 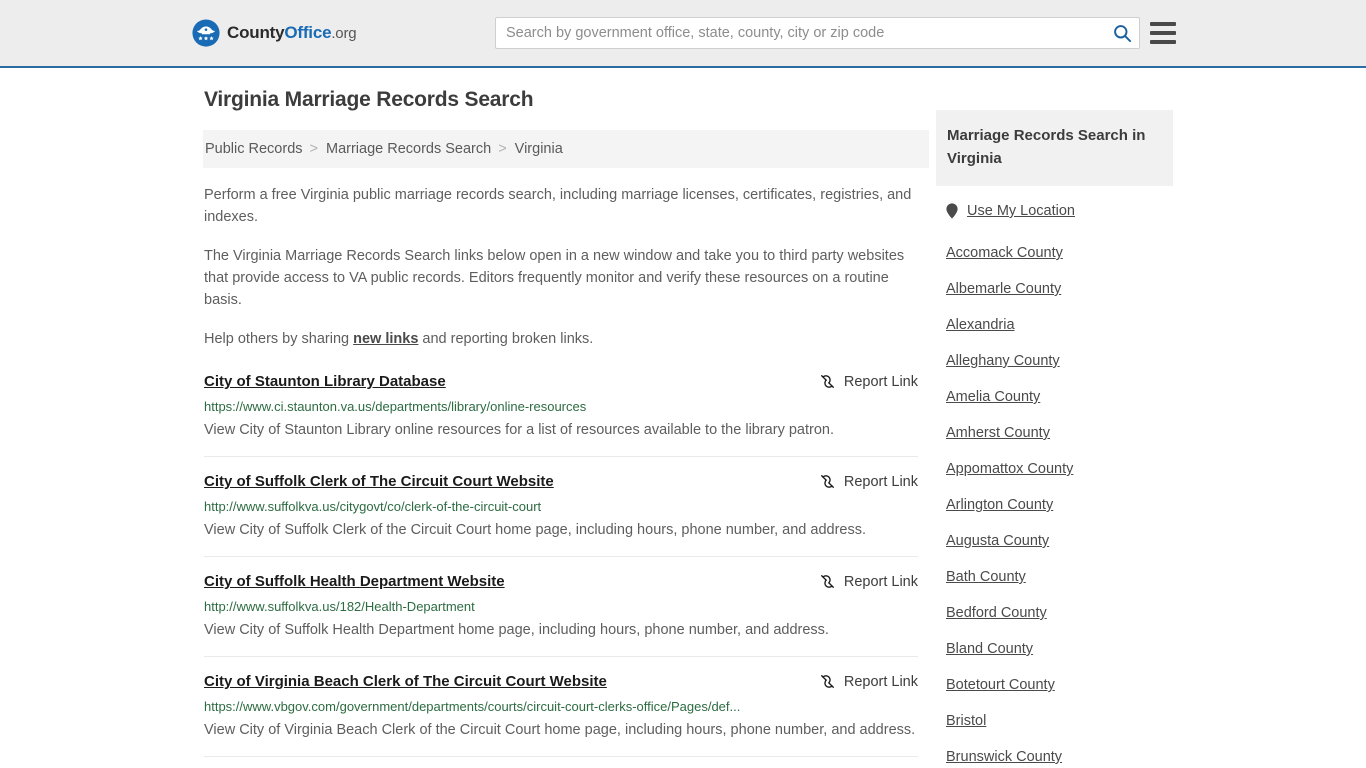 I want to click on search-input, so click(x=800, y=33).